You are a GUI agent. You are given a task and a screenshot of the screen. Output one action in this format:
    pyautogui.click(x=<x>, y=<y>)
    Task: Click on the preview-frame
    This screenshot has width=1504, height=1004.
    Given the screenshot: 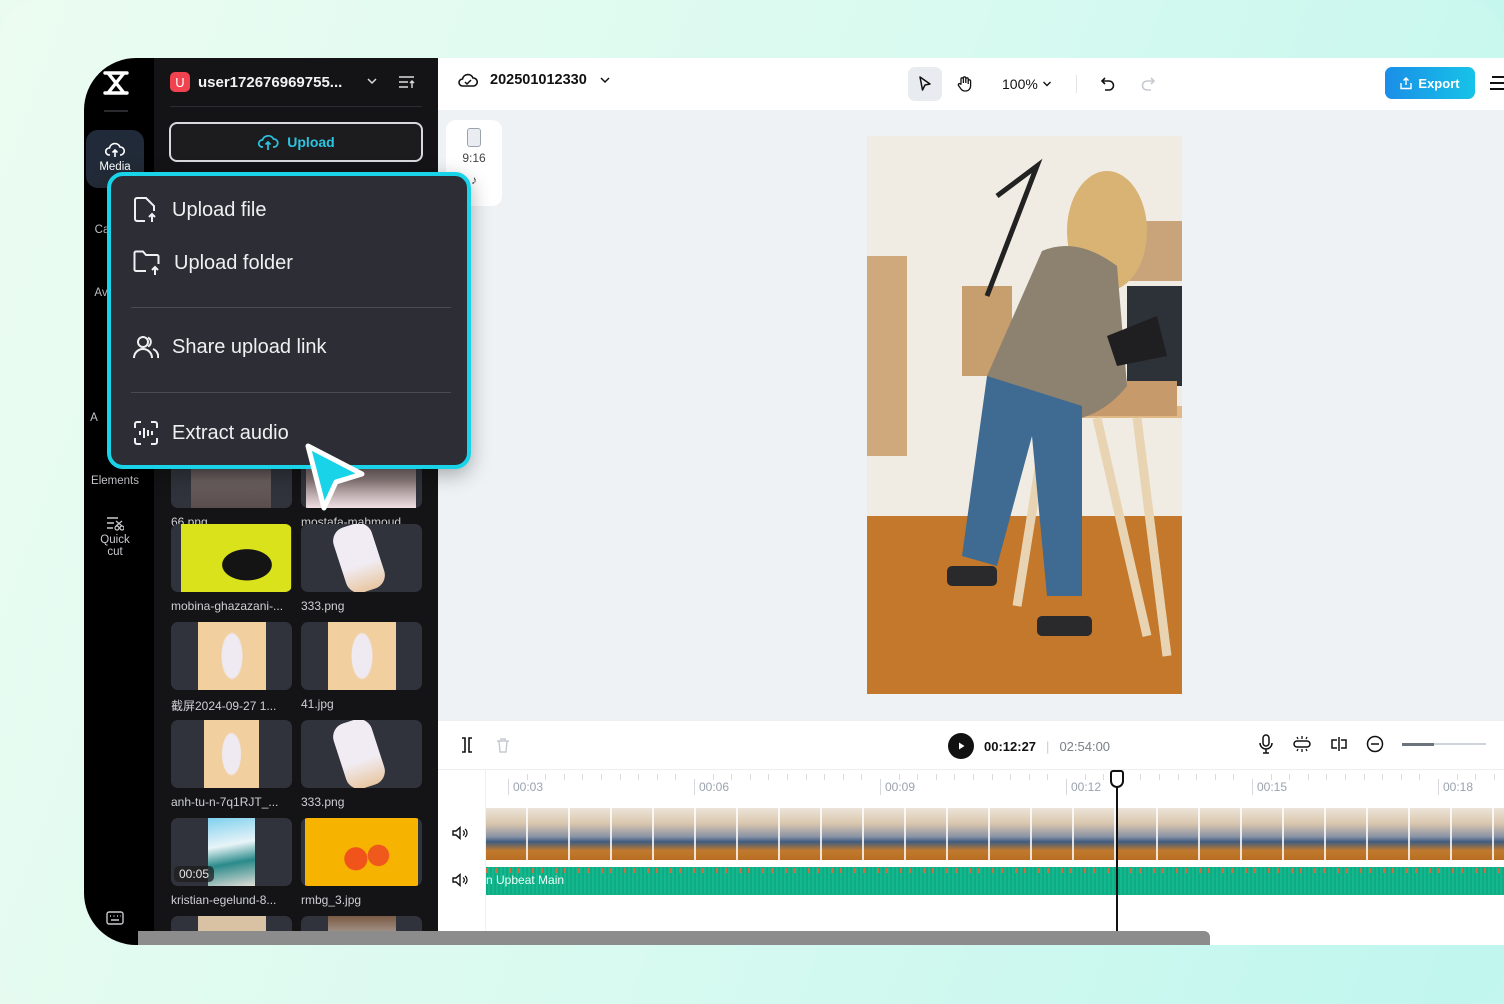 What is the action you would take?
    pyautogui.click(x=1024, y=415)
    